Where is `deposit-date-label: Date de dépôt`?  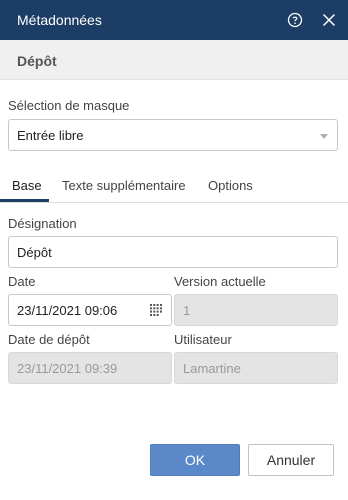 deposit-date-label: Date de dépôt is located at coordinates (49, 339).